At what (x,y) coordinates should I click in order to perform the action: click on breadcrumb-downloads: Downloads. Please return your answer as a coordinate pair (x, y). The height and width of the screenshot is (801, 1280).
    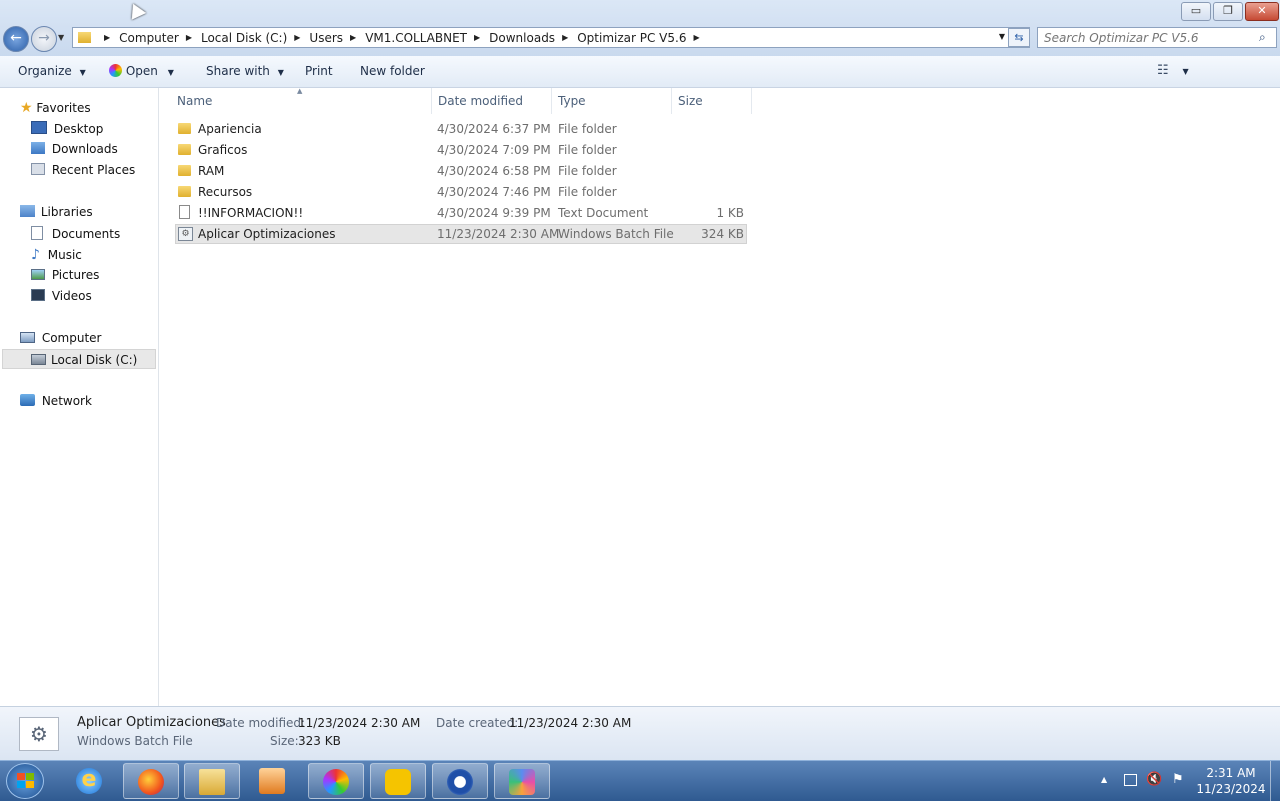
    Looking at the image, I should click on (522, 38).